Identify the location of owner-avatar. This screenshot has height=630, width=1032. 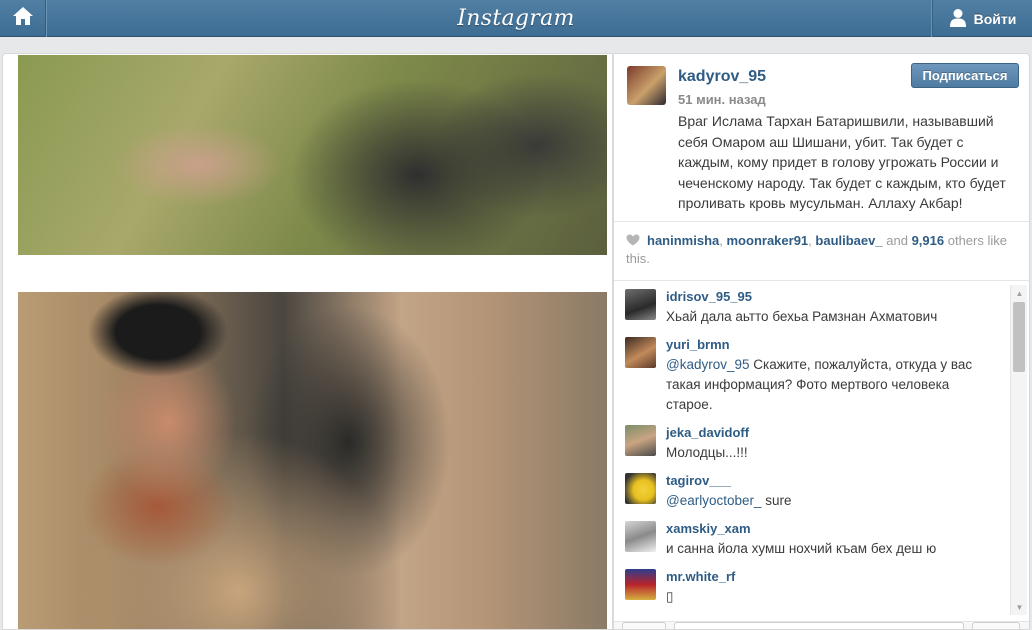
(646, 85).